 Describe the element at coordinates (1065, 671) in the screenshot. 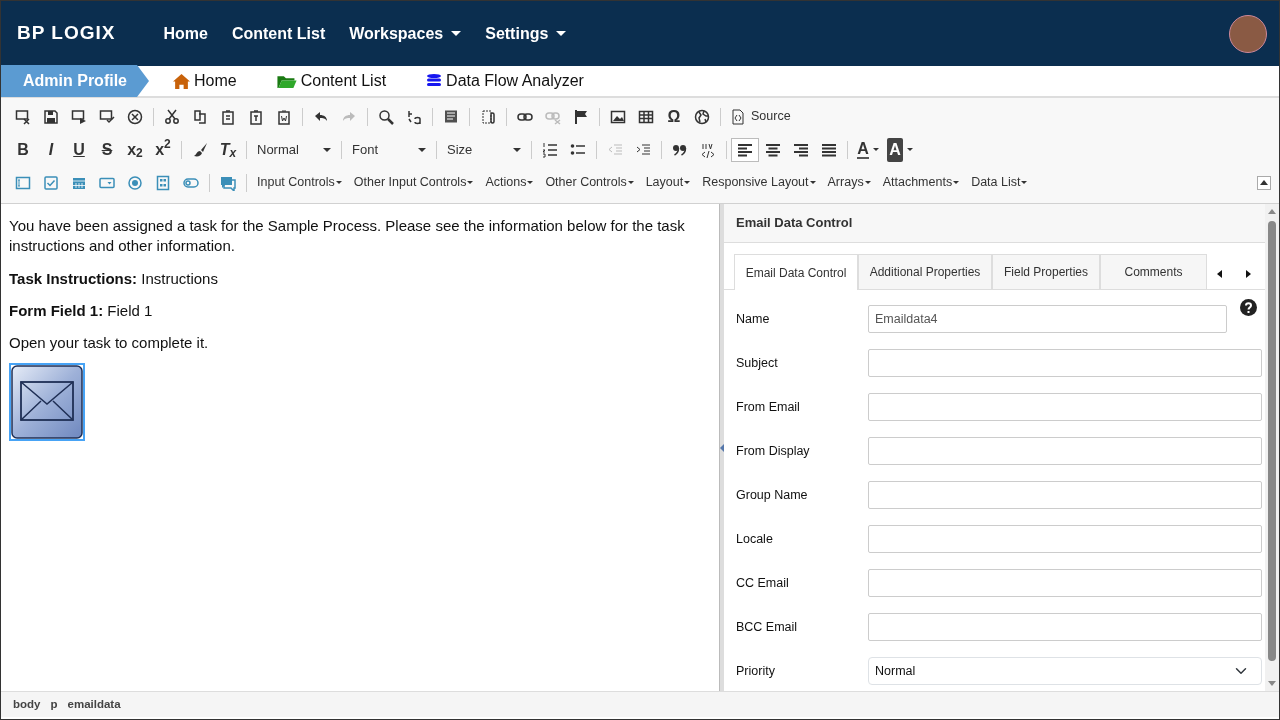

I see `select-field: Normal` at that location.